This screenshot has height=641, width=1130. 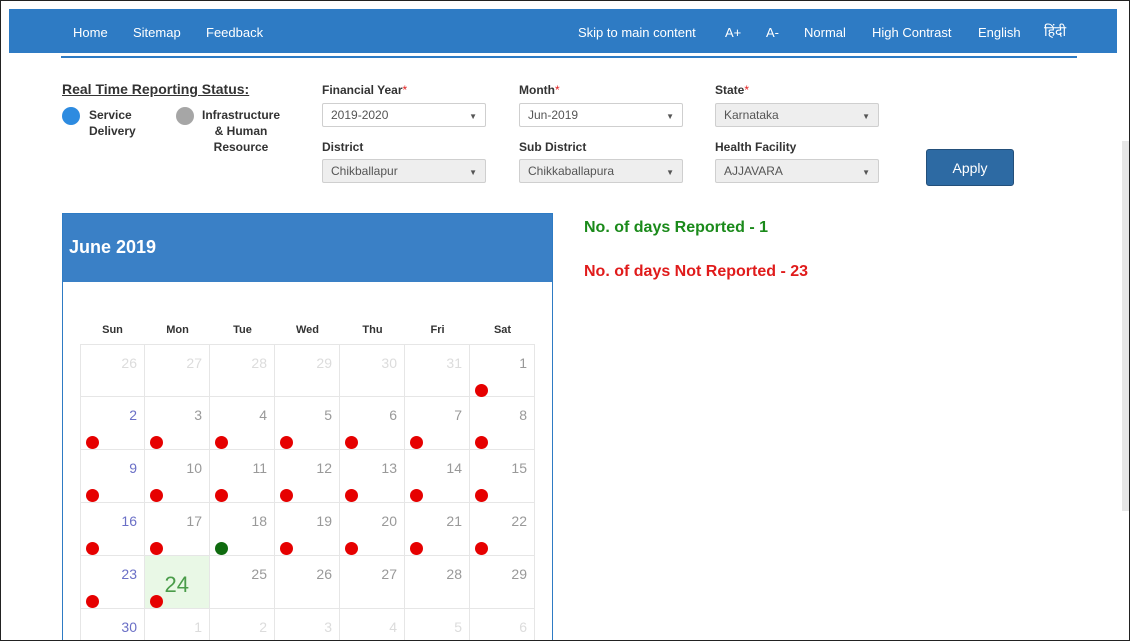 I want to click on calendar-day-cell: 23, so click(x=112, y=582).